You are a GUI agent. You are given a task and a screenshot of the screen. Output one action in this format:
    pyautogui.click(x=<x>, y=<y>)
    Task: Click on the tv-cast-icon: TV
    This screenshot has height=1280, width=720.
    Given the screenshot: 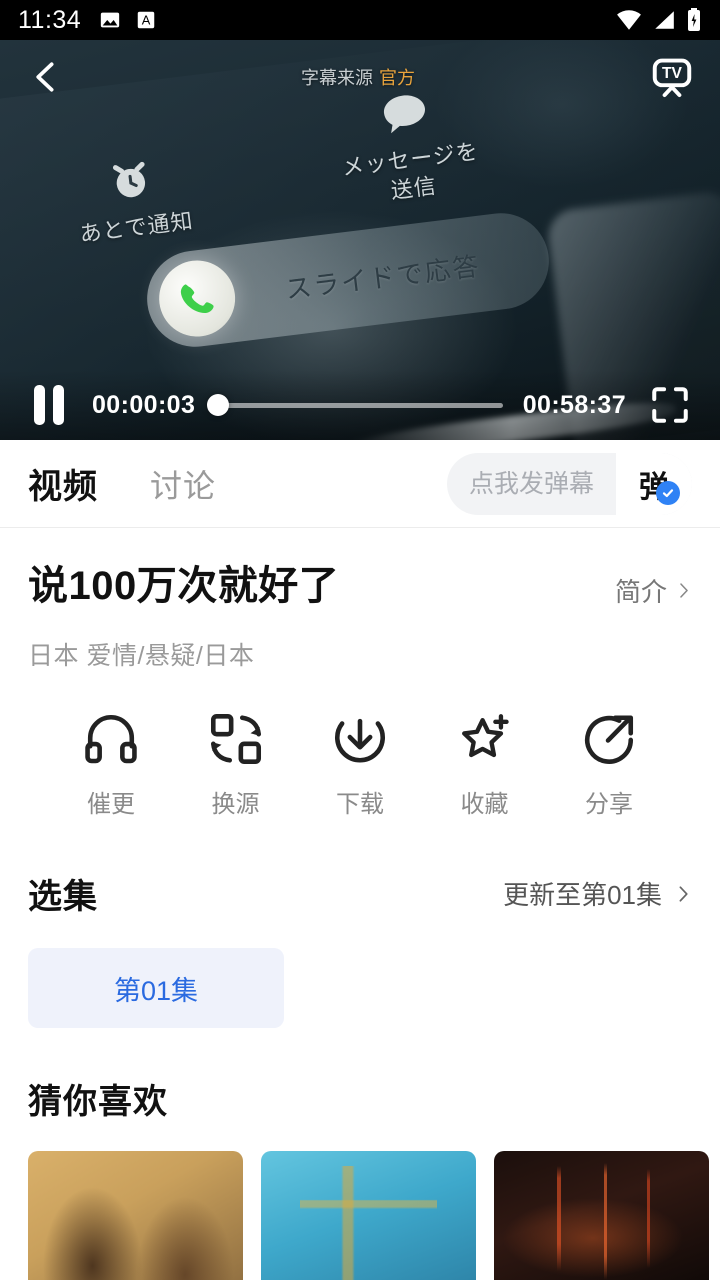 What is the action you would take?
    pyautogui.click(x=672, y=78)
    